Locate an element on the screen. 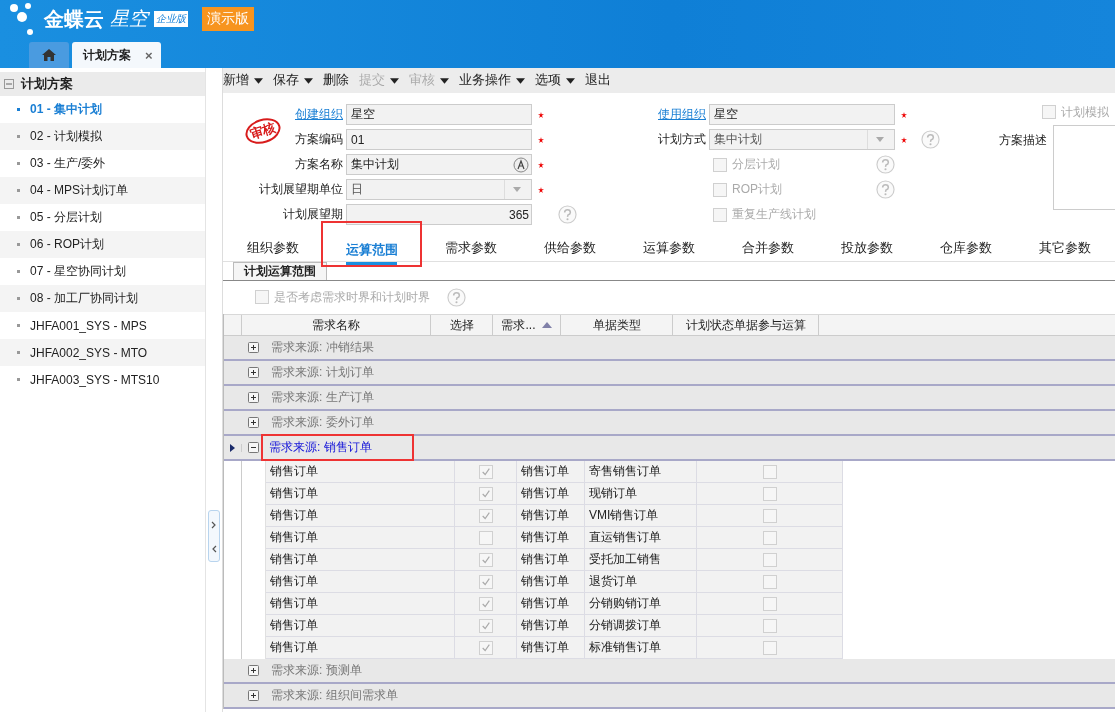 This screenshot has width=1115, height=712. sidebar-item: 07 - 星空协同计划 is located at coordinates (102, 271).